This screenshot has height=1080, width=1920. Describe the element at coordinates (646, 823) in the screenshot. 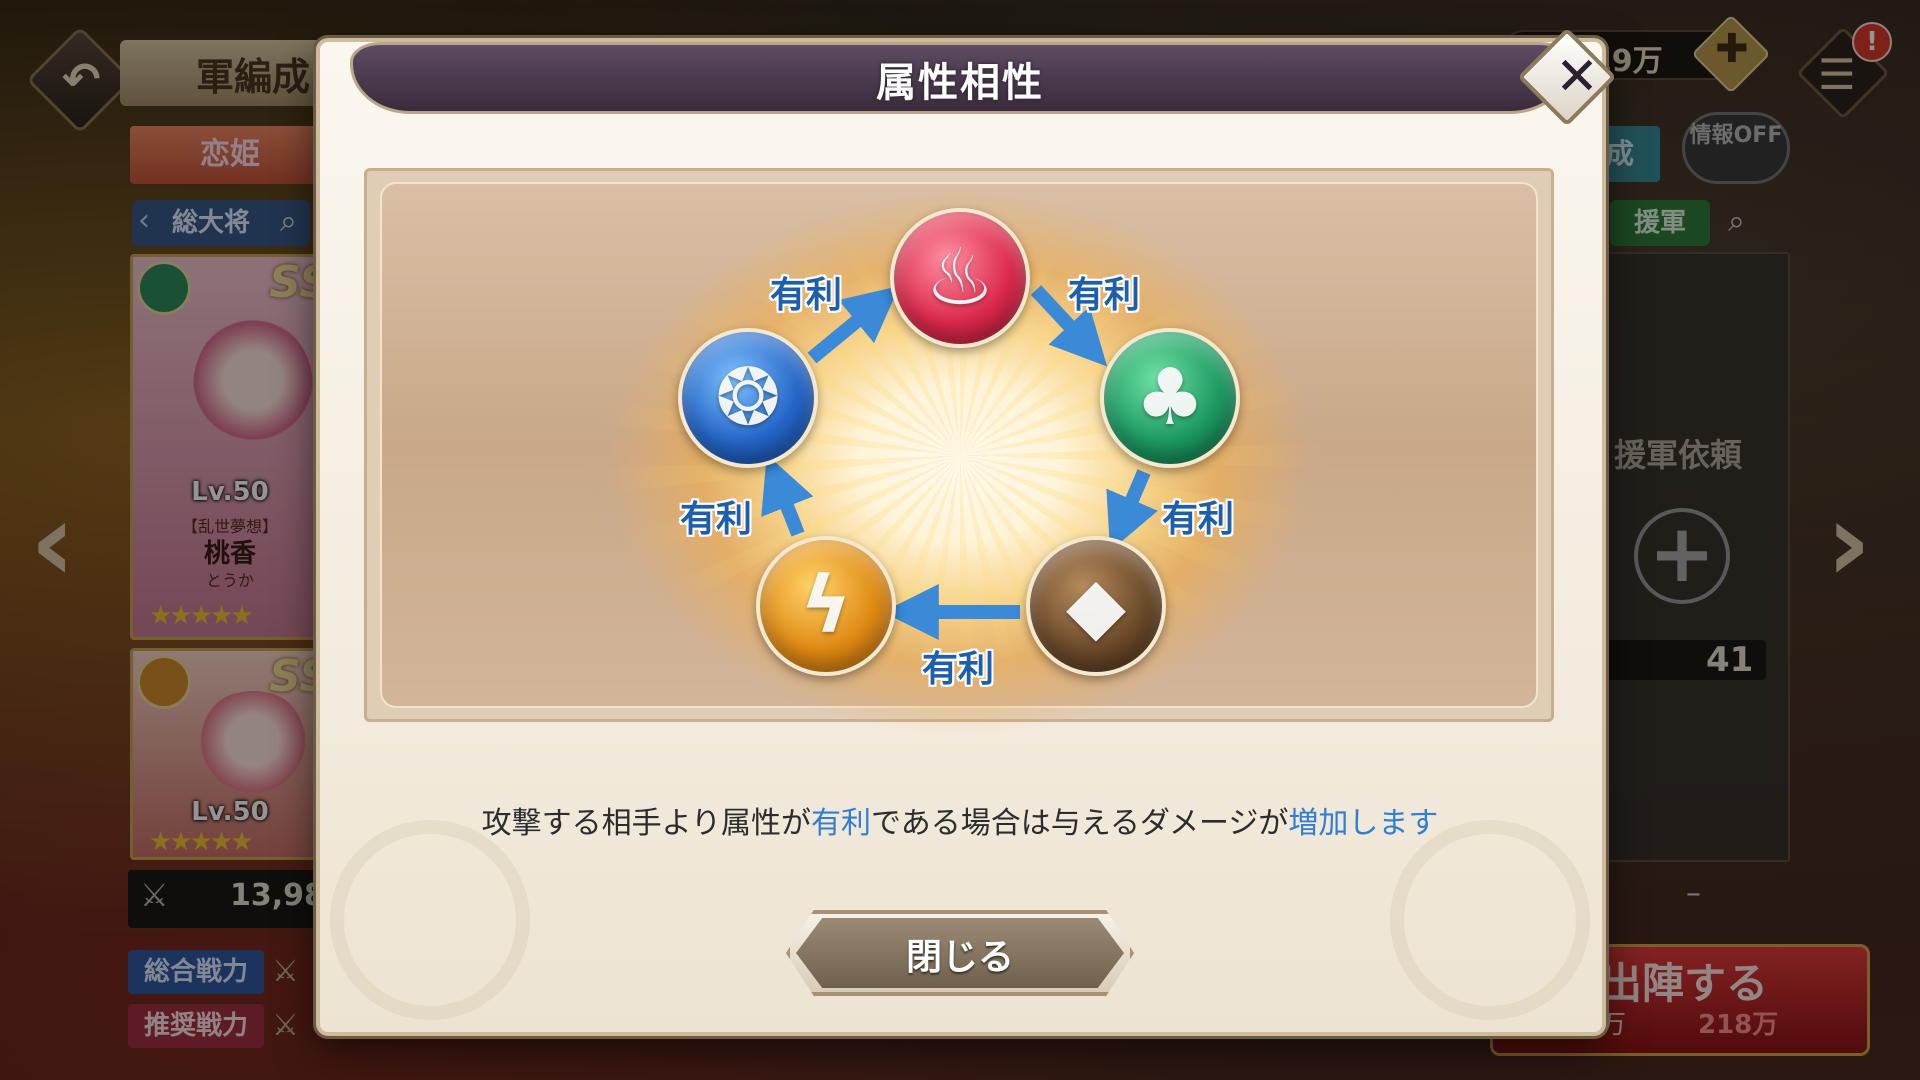

I see `description-part: 攻撃する相手より属性が` at that location.